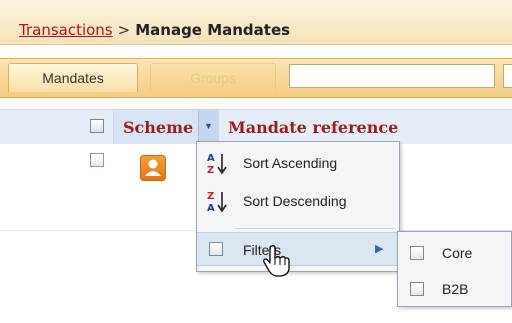 This screenshot has height=323, width=512. I want to click on filter-submenu: Core B2B, so click(454, 269).